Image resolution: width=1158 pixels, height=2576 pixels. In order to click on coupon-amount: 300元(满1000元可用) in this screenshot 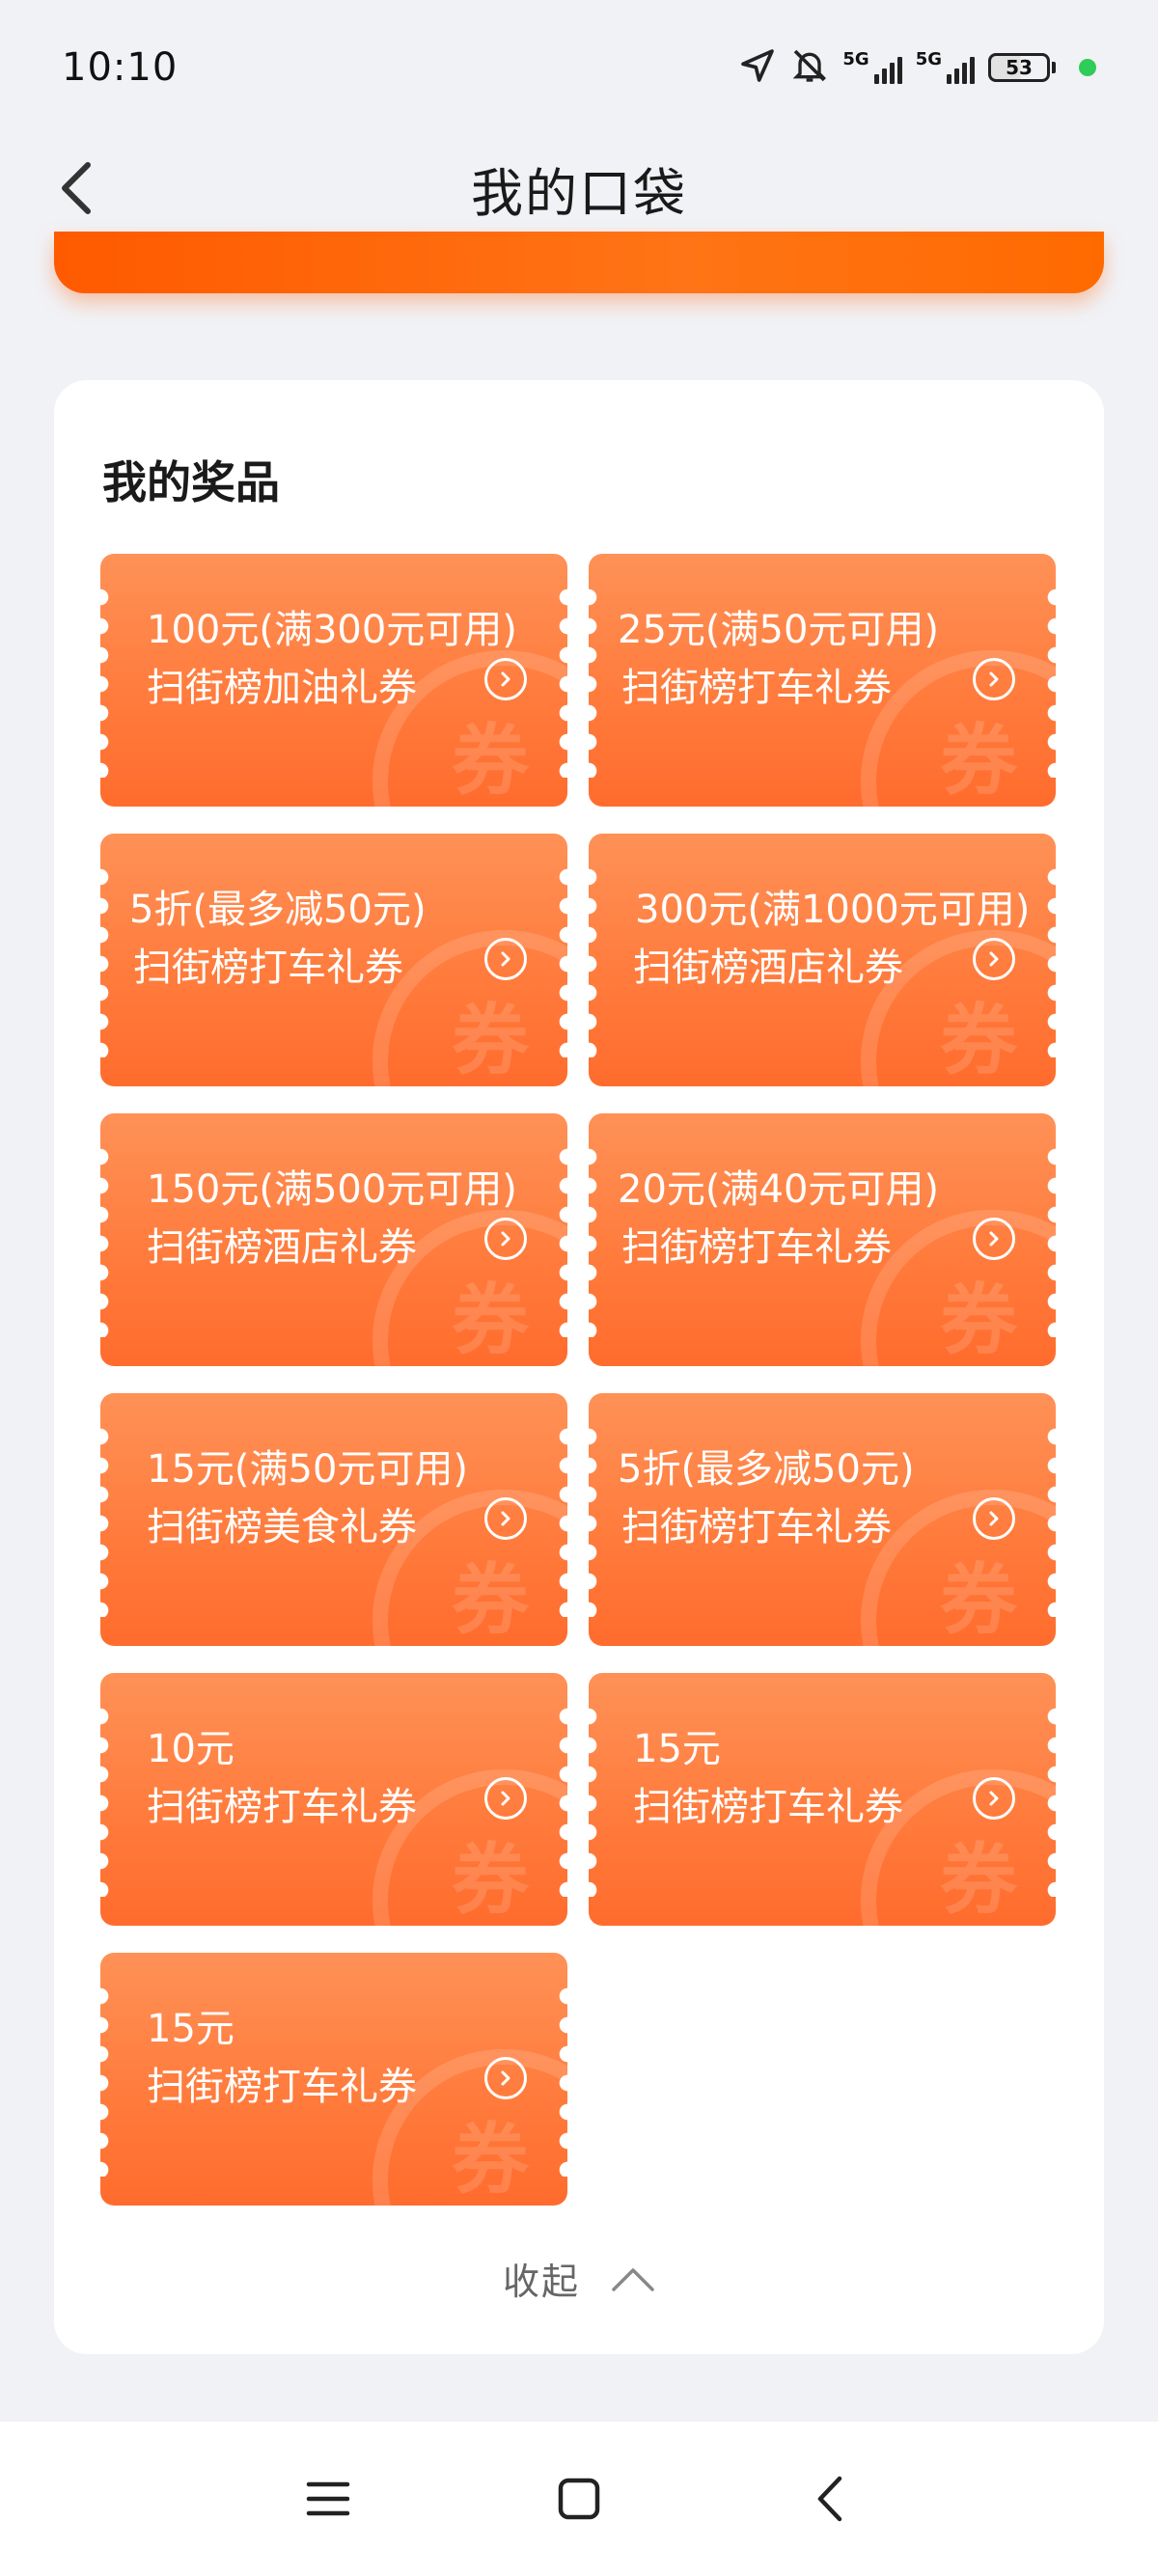, I will do `click(833, 910)`.